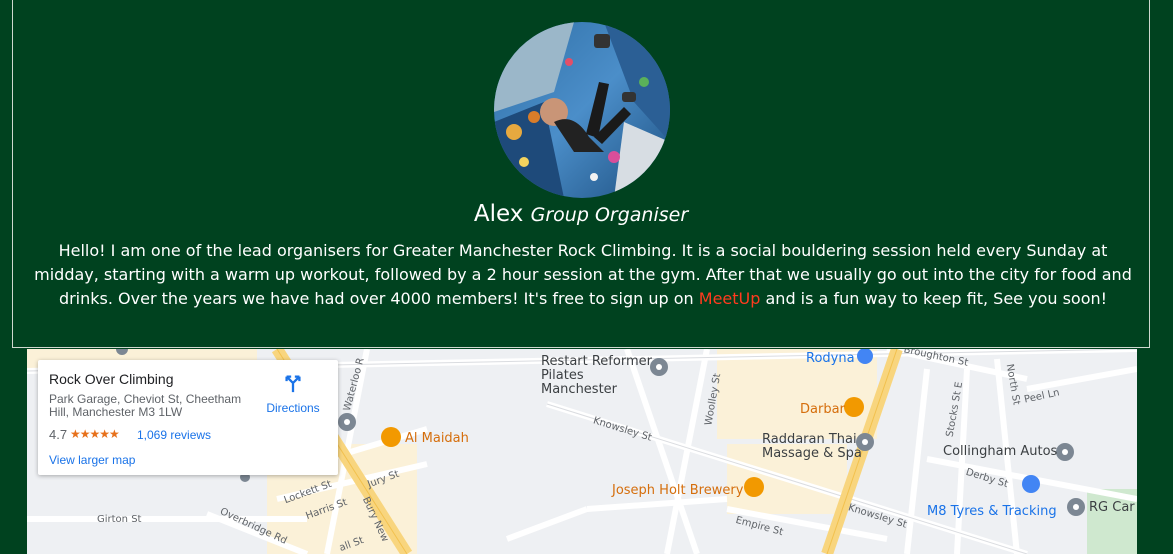 The height and width of the screenshot is (554, 1173). What do you see at coordinates (92, 460) in the screenshot?
I see `view-larger-map-link: View larger map` at bounding box center [92, 460].